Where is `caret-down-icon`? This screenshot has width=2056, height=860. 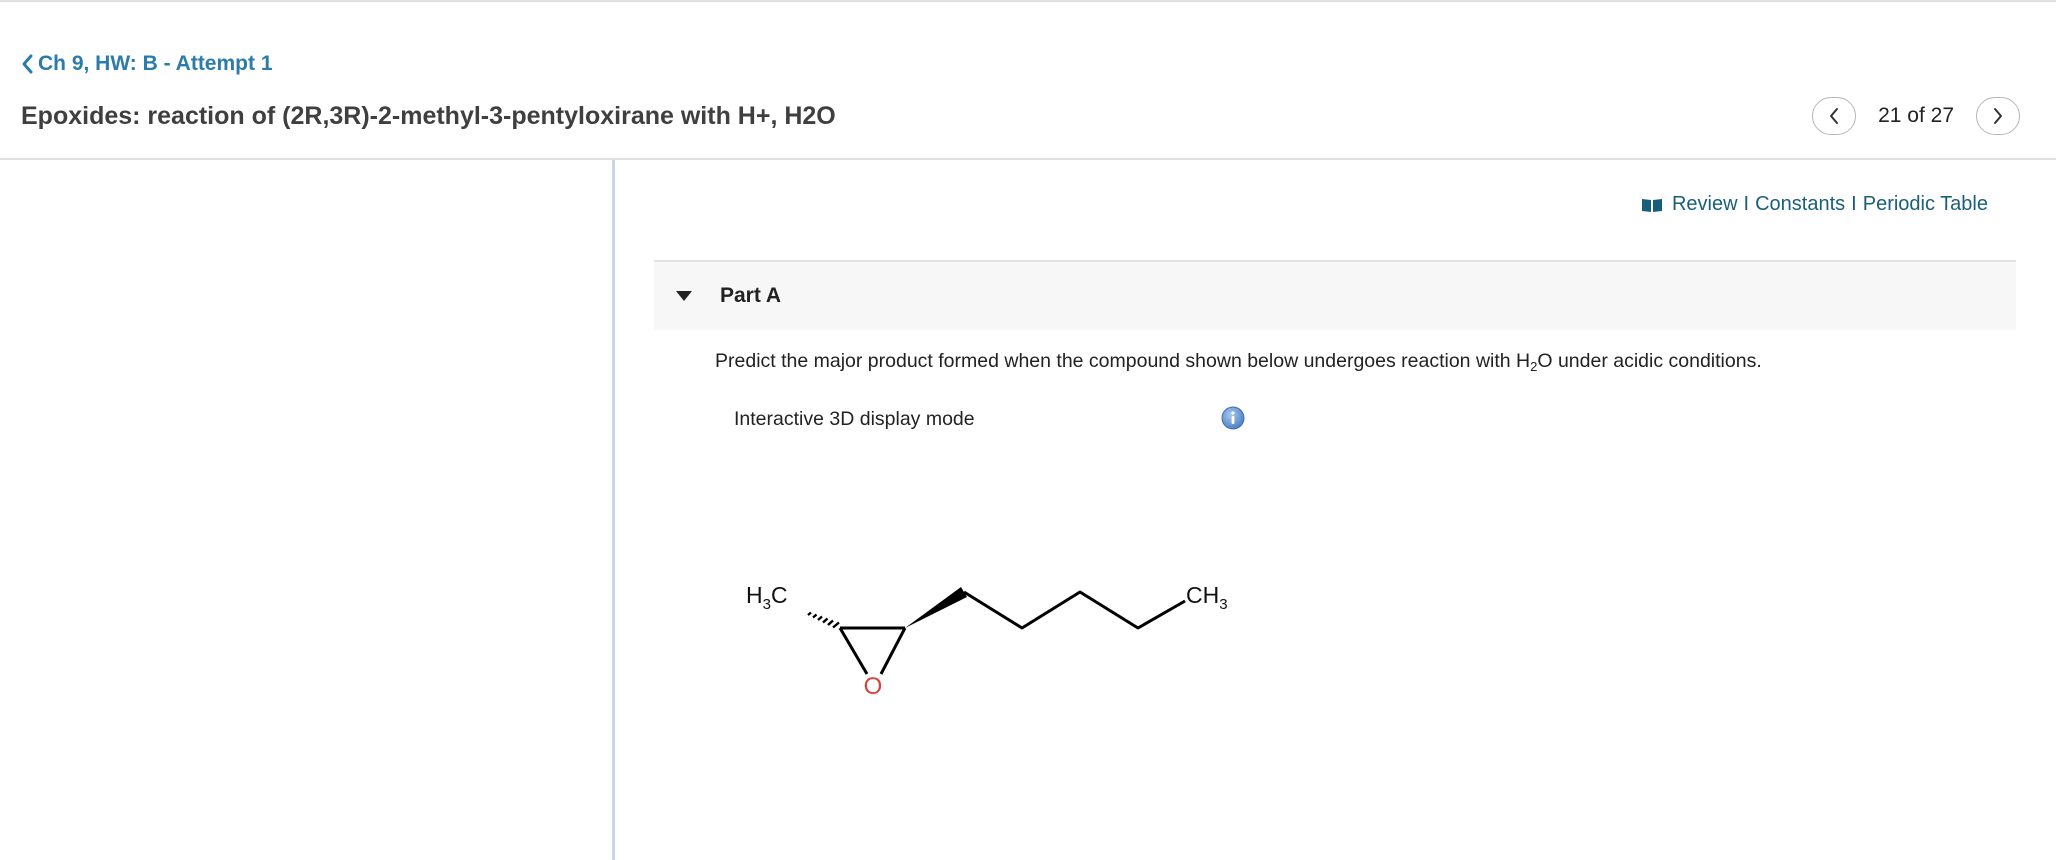
caret-down-icon is located at coordinates (684, 296).